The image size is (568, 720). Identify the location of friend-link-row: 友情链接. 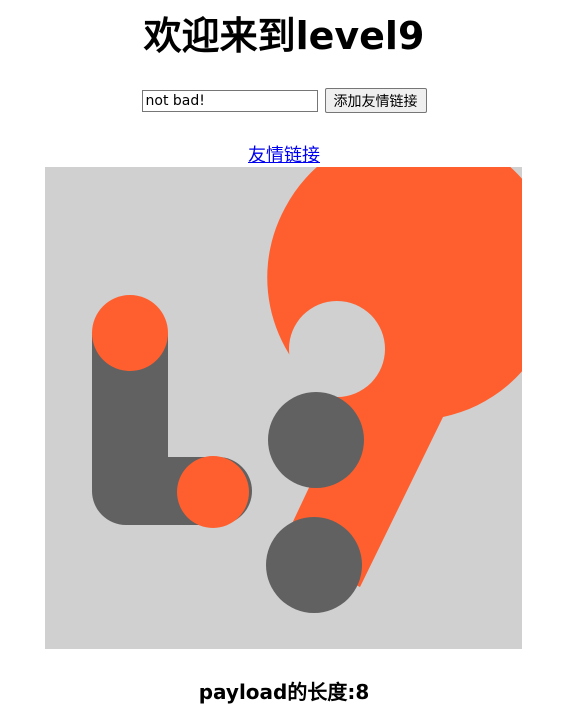
(284, 154).